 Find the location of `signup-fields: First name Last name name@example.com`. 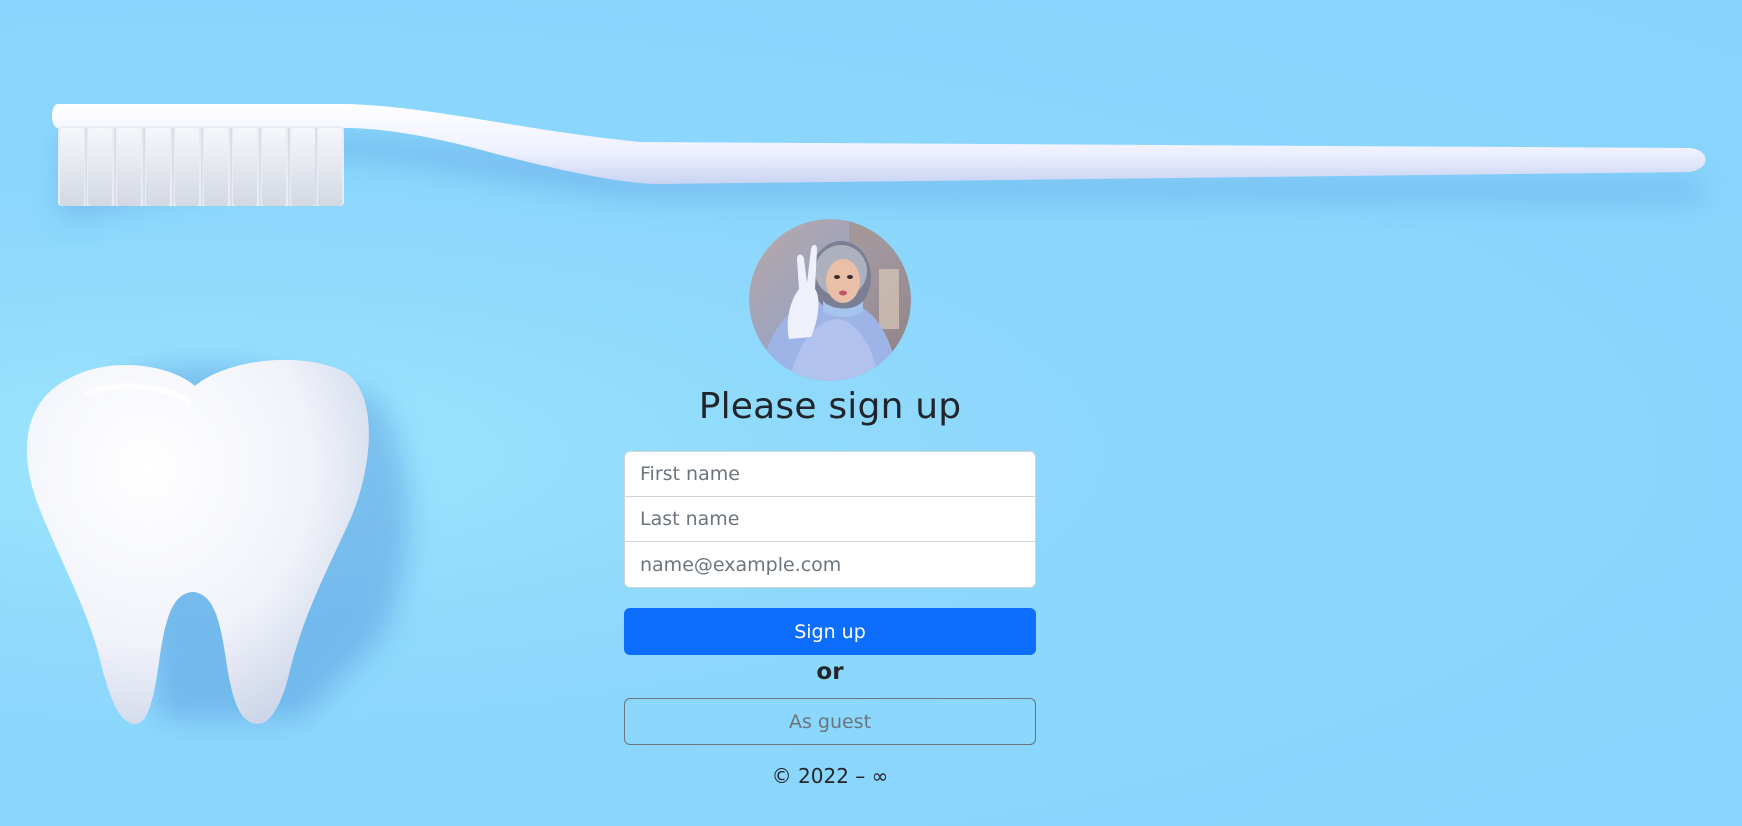

signup-fields: First name Last name name@example.com is located at coordinates (830, 519).